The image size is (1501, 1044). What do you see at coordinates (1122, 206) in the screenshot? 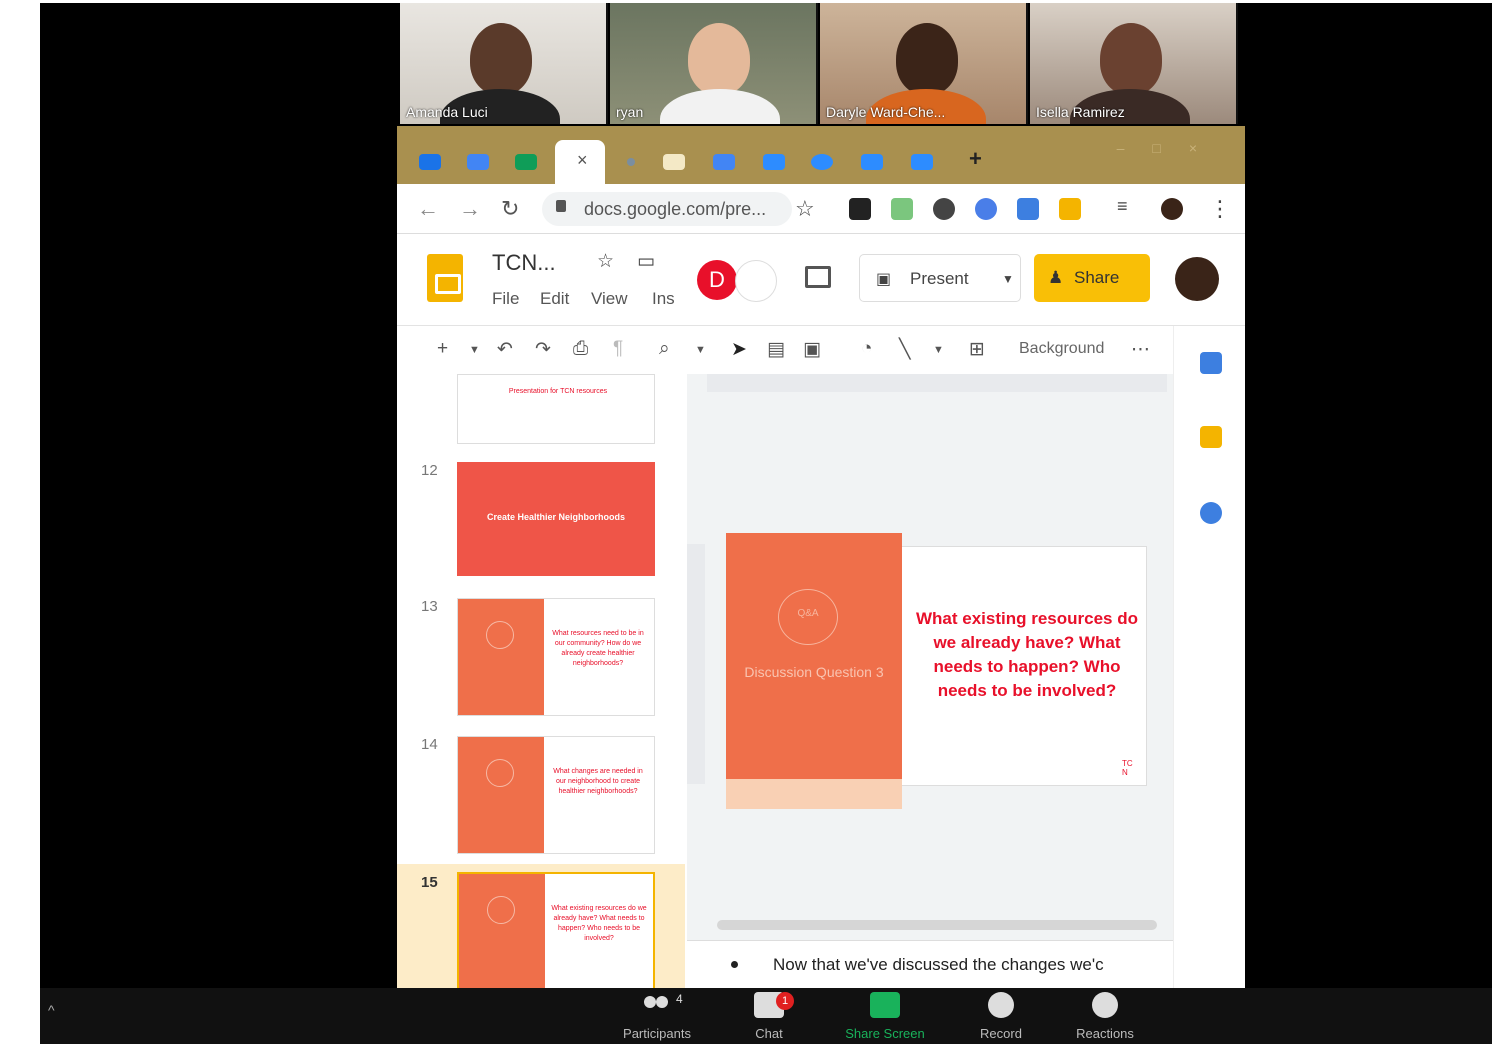
I see `reading-list-icon: ≡` at bounding box center [1122, 206].